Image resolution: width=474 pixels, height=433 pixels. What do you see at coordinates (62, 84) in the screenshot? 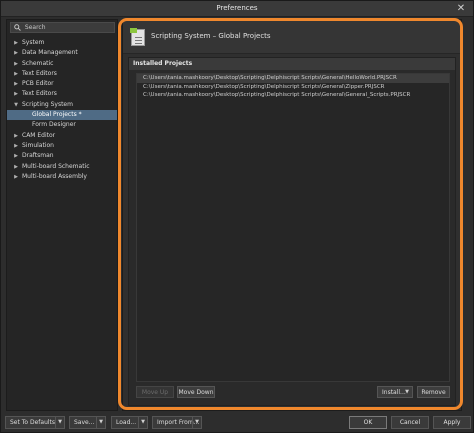
I see `tree-item-pcb-editor: ▶ PCB Editor` at bounding box center [62, 84].